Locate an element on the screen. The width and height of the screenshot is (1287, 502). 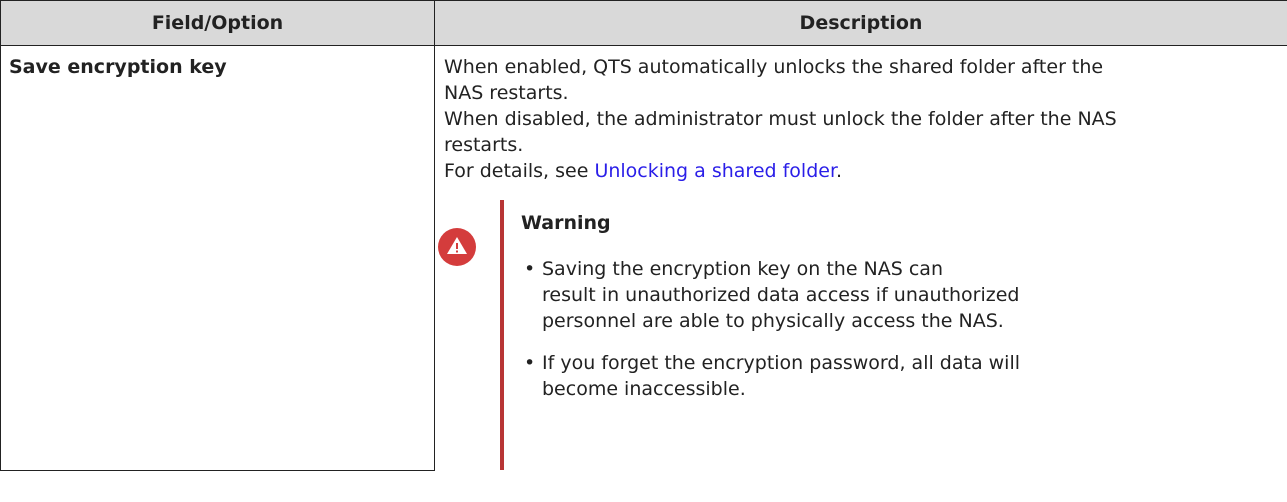
column-header-field-option: Field/Option is located at coordinates (217, 23).